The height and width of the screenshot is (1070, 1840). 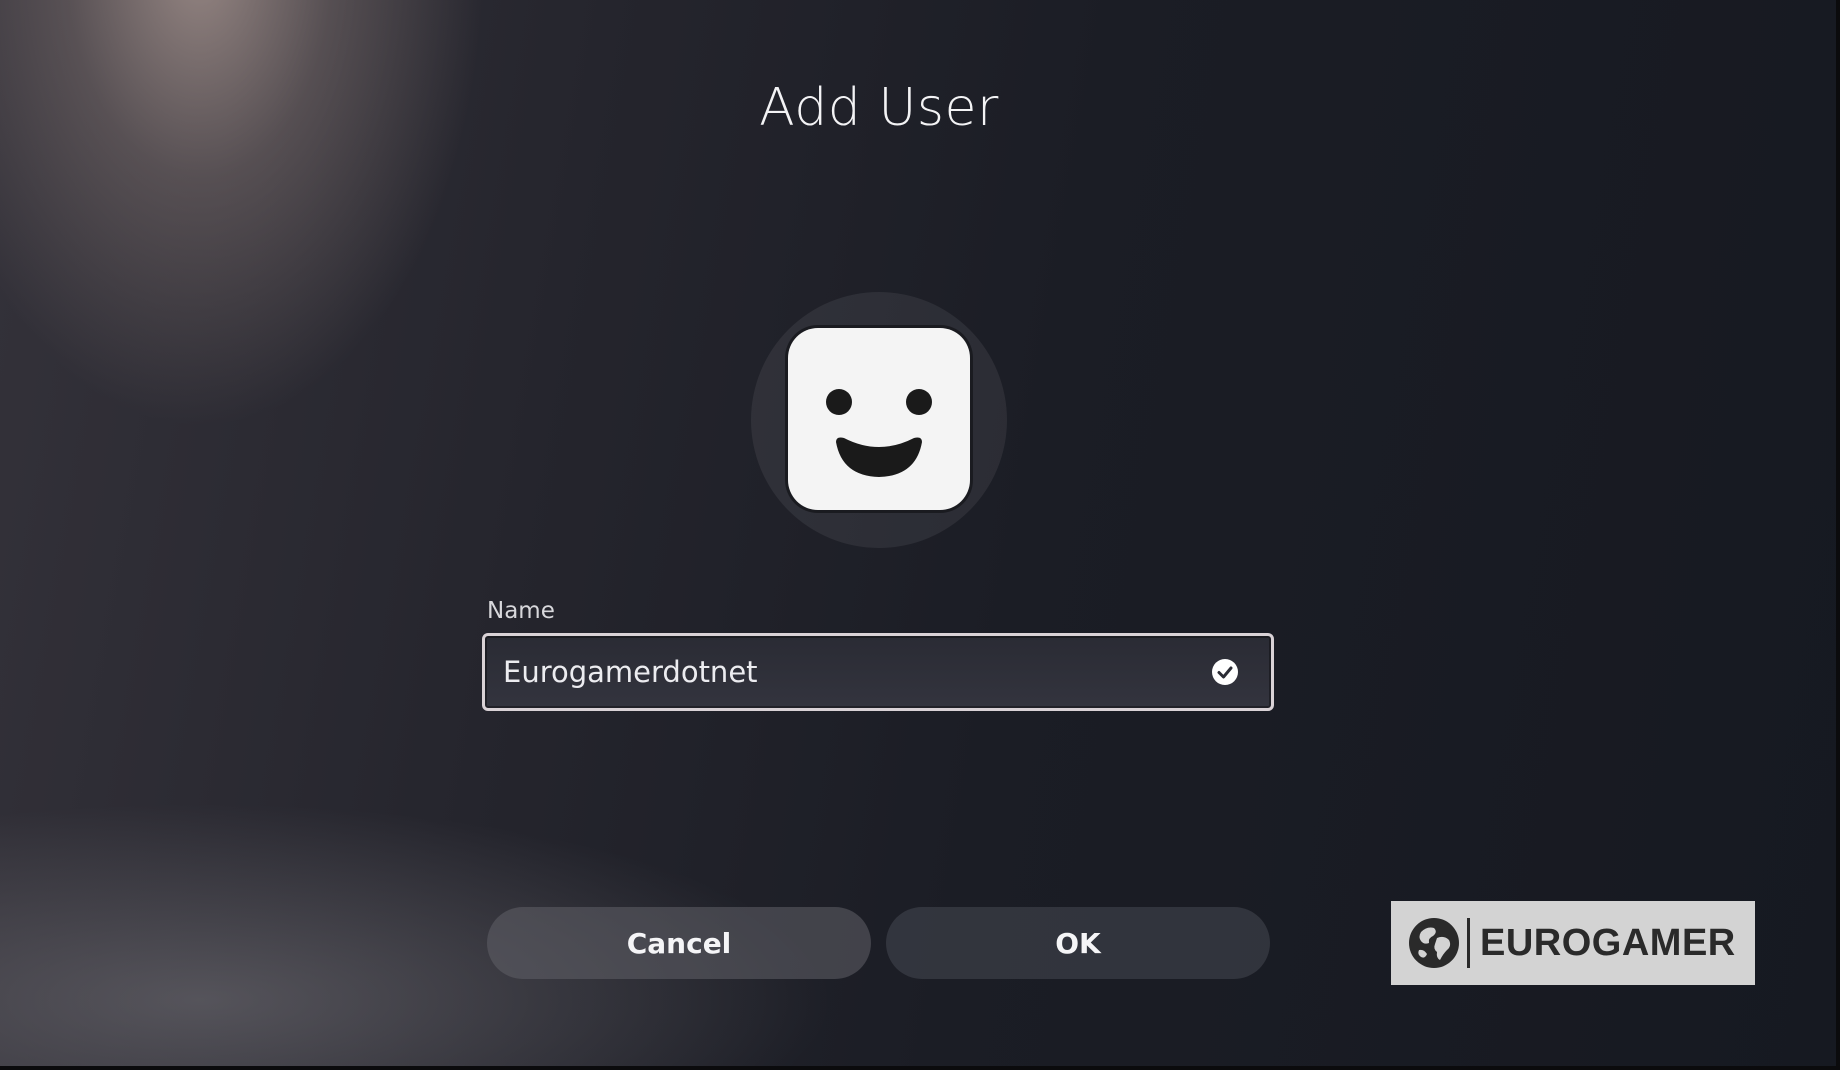 What do you see at coordinates (879, 433) in the screenshot?
I see `smiley-face-icon` at bounding box center [879, 433].